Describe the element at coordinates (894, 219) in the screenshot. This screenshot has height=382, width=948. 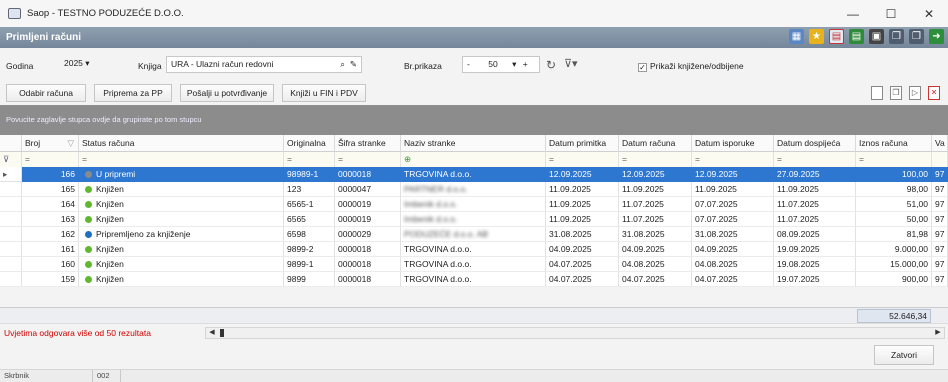
I see `cell-iznos: 50,00` at that location.